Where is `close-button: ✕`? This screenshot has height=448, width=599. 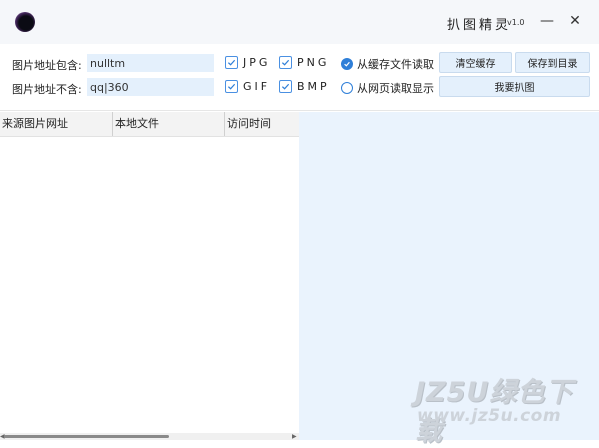
close-button: ✕ is located at coordinates (575, 21).